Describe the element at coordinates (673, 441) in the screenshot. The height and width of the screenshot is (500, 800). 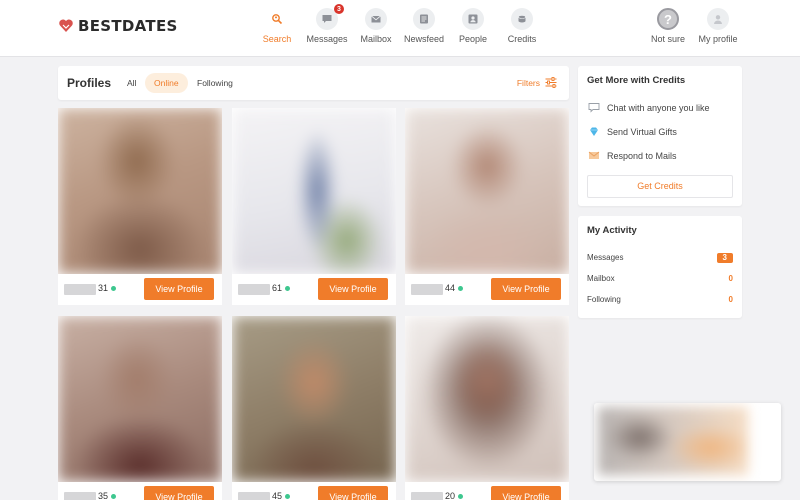
I see `preview-photo` at that location.